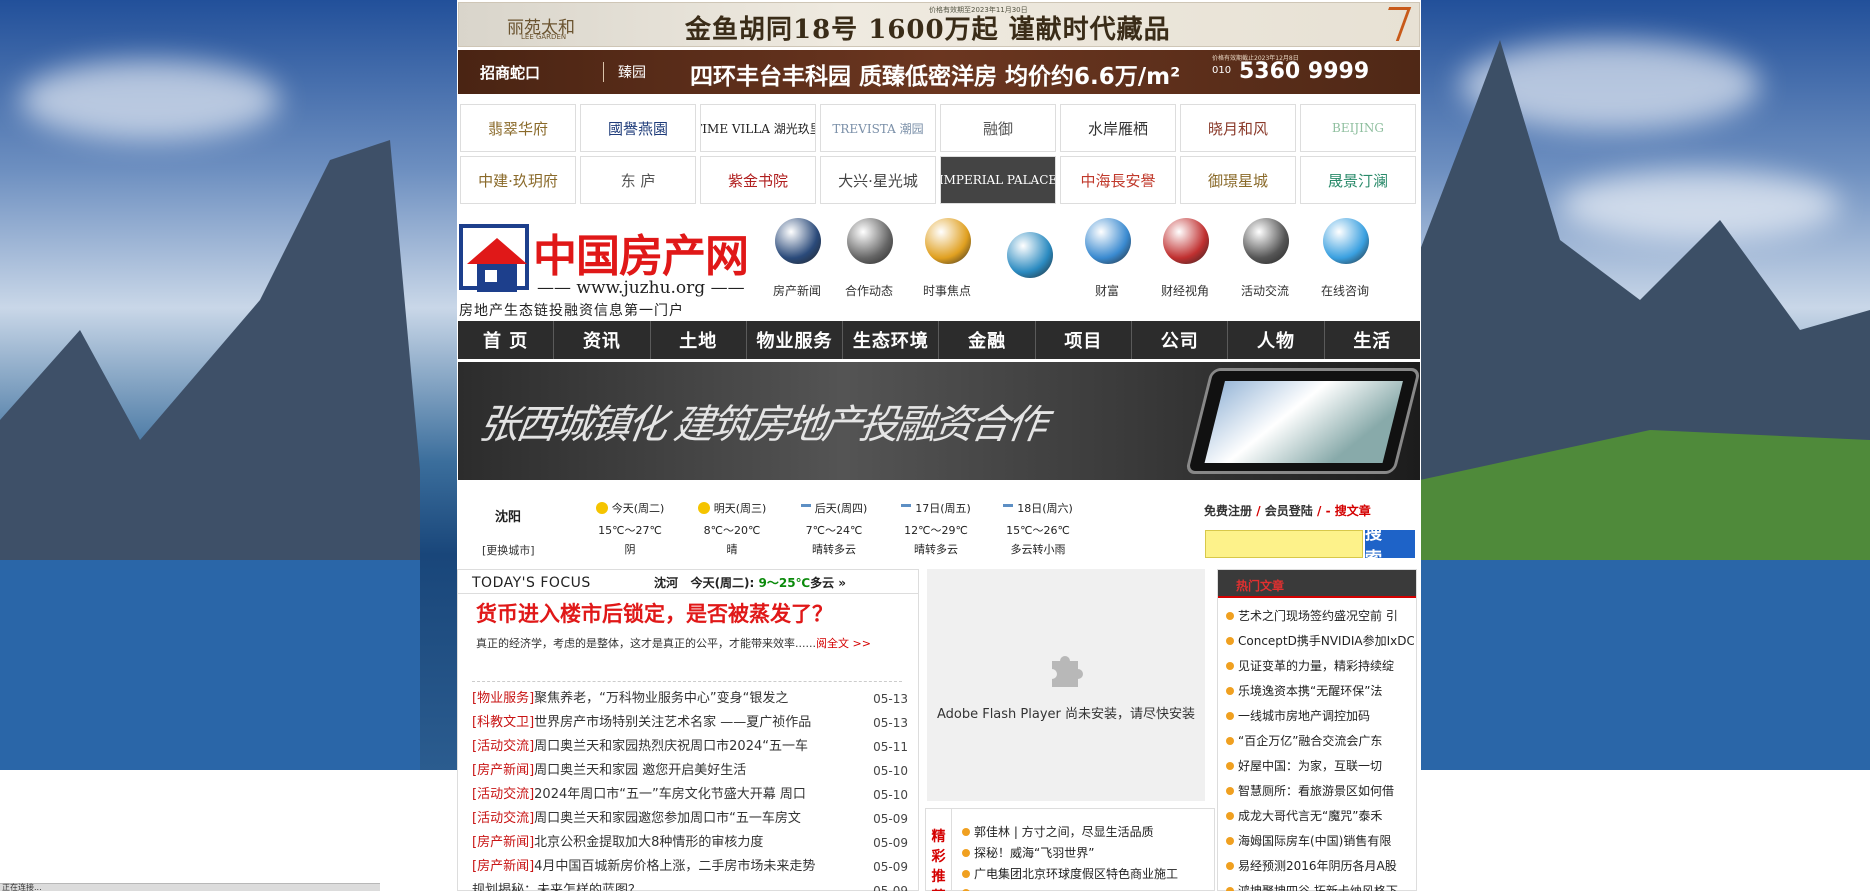 The image size is (1870, 891). Describe the element at coordinates (1320, 885) in the screenshot. I see `hot-article-item: 鸿坤聚坤四谷 拓新卡纳风格下` at that location.